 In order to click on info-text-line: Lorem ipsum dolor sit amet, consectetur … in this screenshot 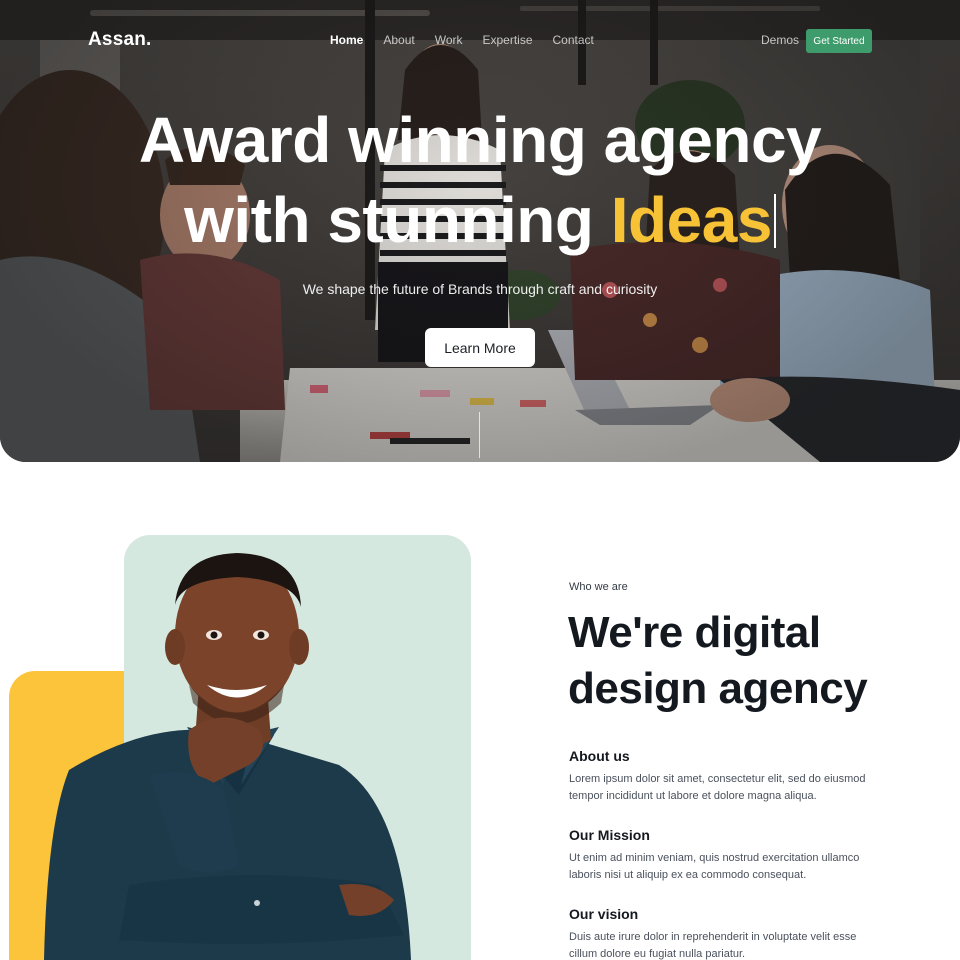, I will do `click(717, 779)`.